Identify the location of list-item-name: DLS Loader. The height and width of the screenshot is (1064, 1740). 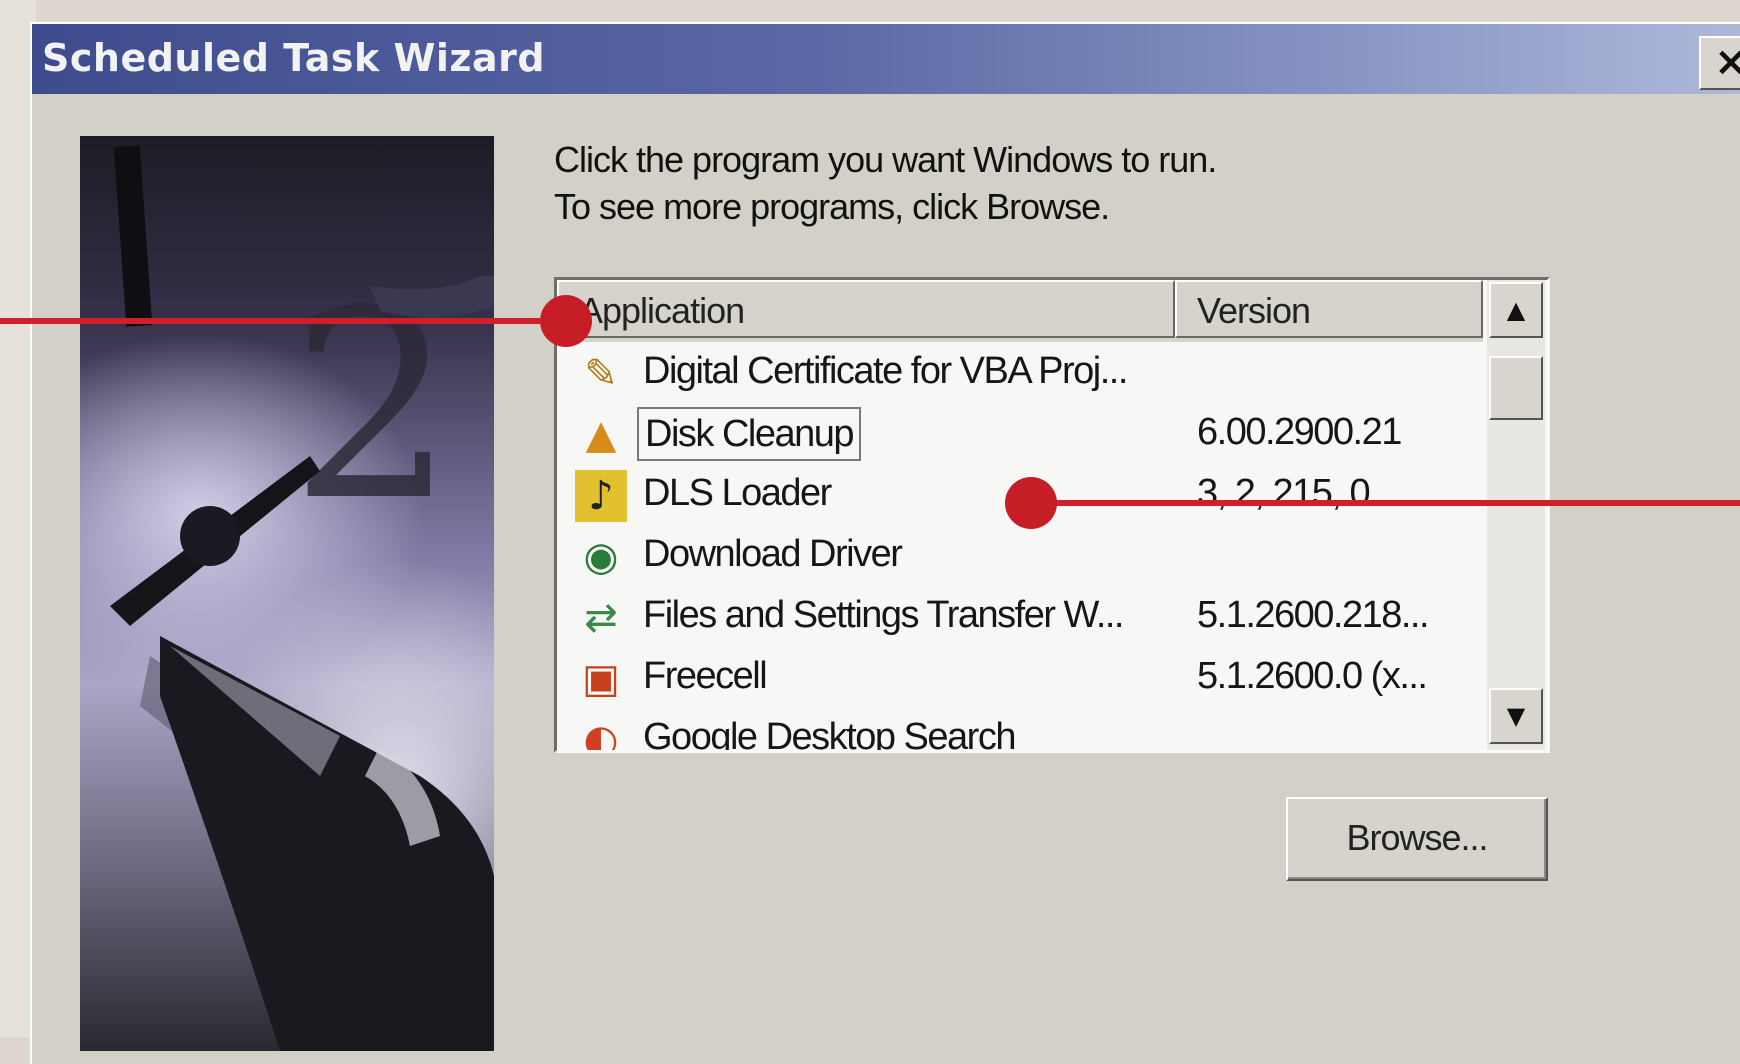
(737, 493).